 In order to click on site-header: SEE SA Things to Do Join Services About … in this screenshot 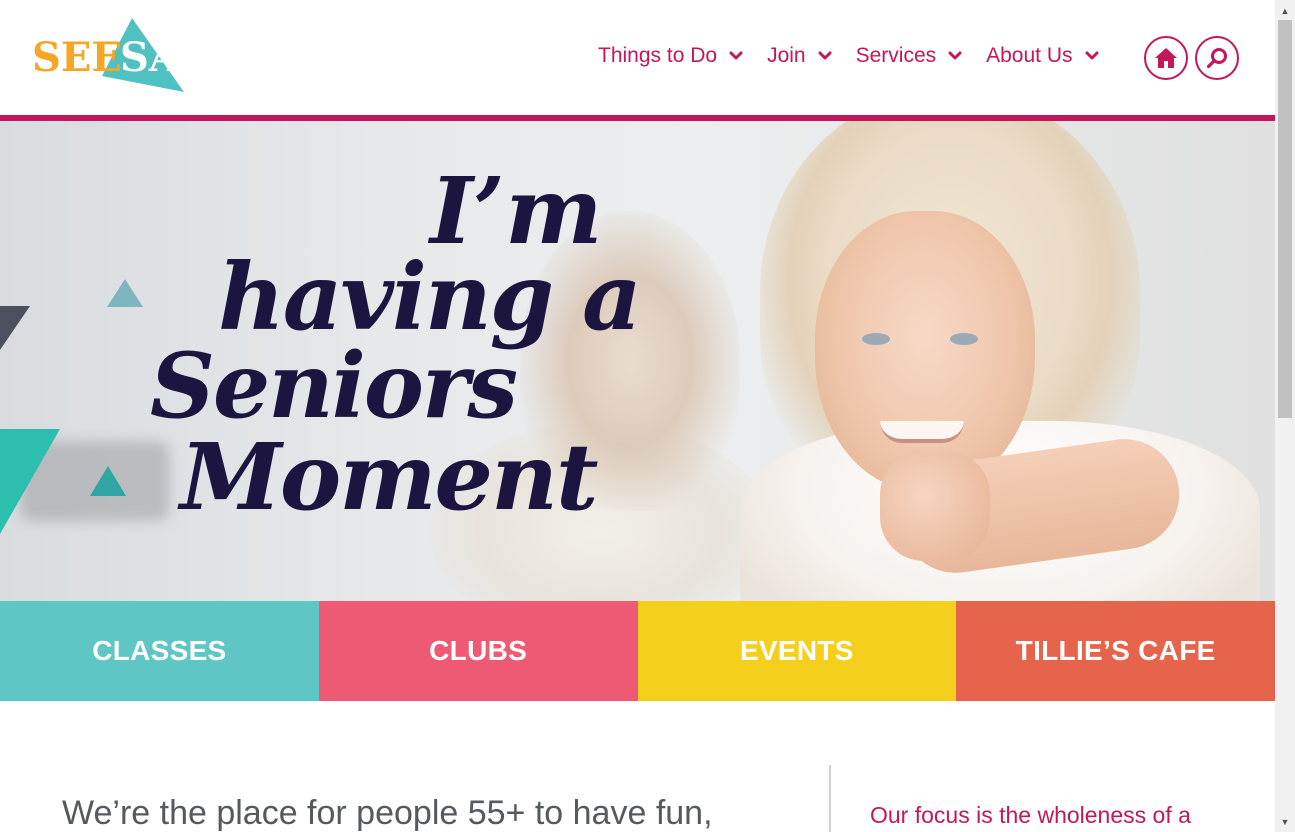, I will do `click(637, 57)`.